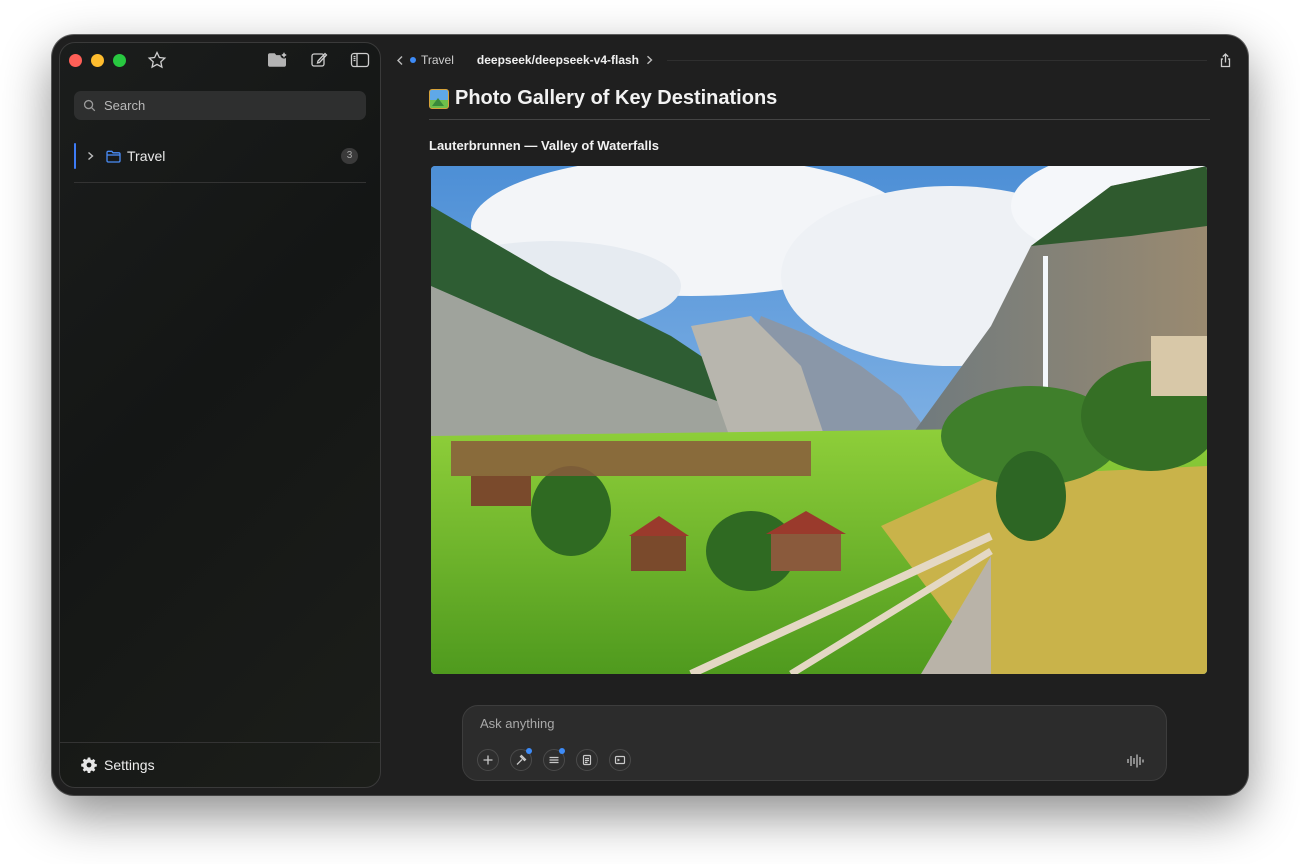  What do you see at coordinates (89, 765) in the screenshot?
I see `gear-icon` at bounding box center [89, 765].